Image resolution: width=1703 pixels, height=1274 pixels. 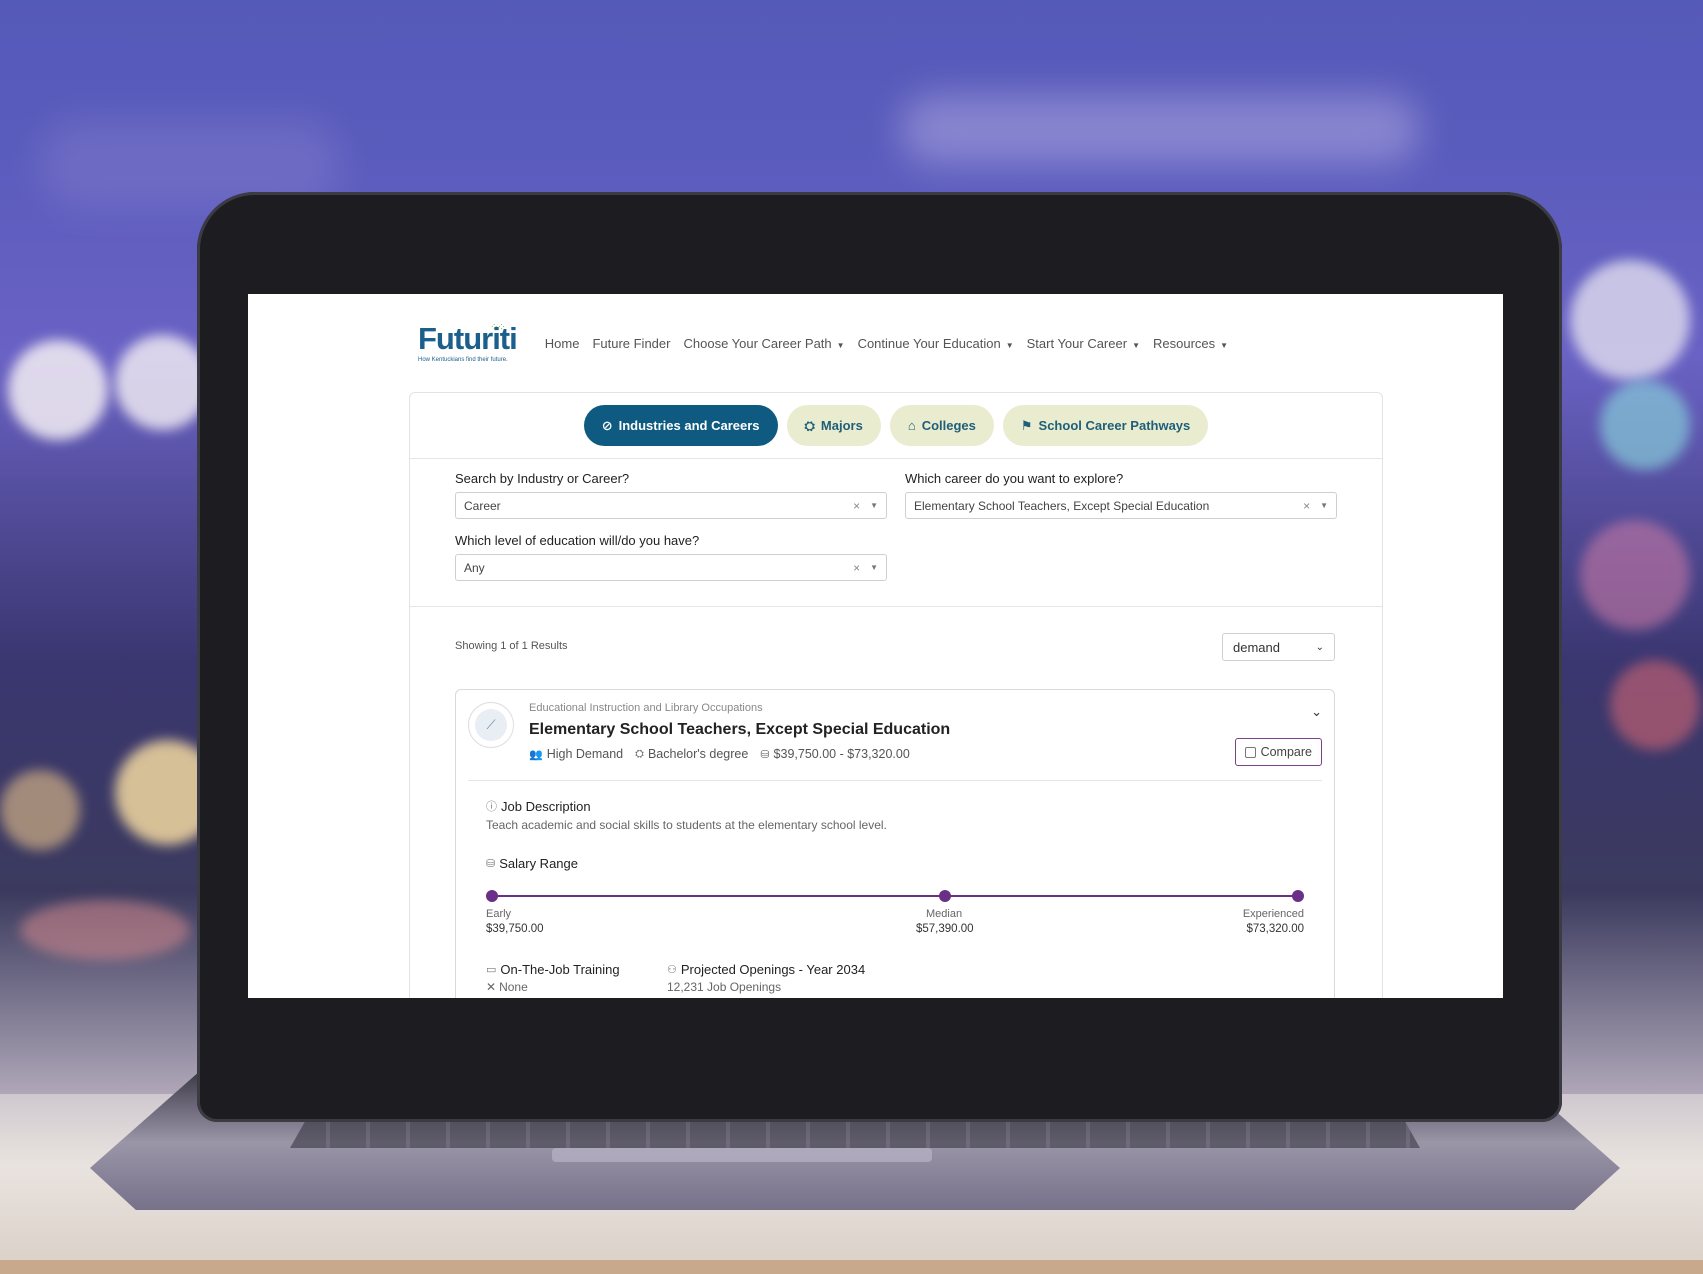 I want to click on salary-experienced-dot, so click(x=1298, y=896).